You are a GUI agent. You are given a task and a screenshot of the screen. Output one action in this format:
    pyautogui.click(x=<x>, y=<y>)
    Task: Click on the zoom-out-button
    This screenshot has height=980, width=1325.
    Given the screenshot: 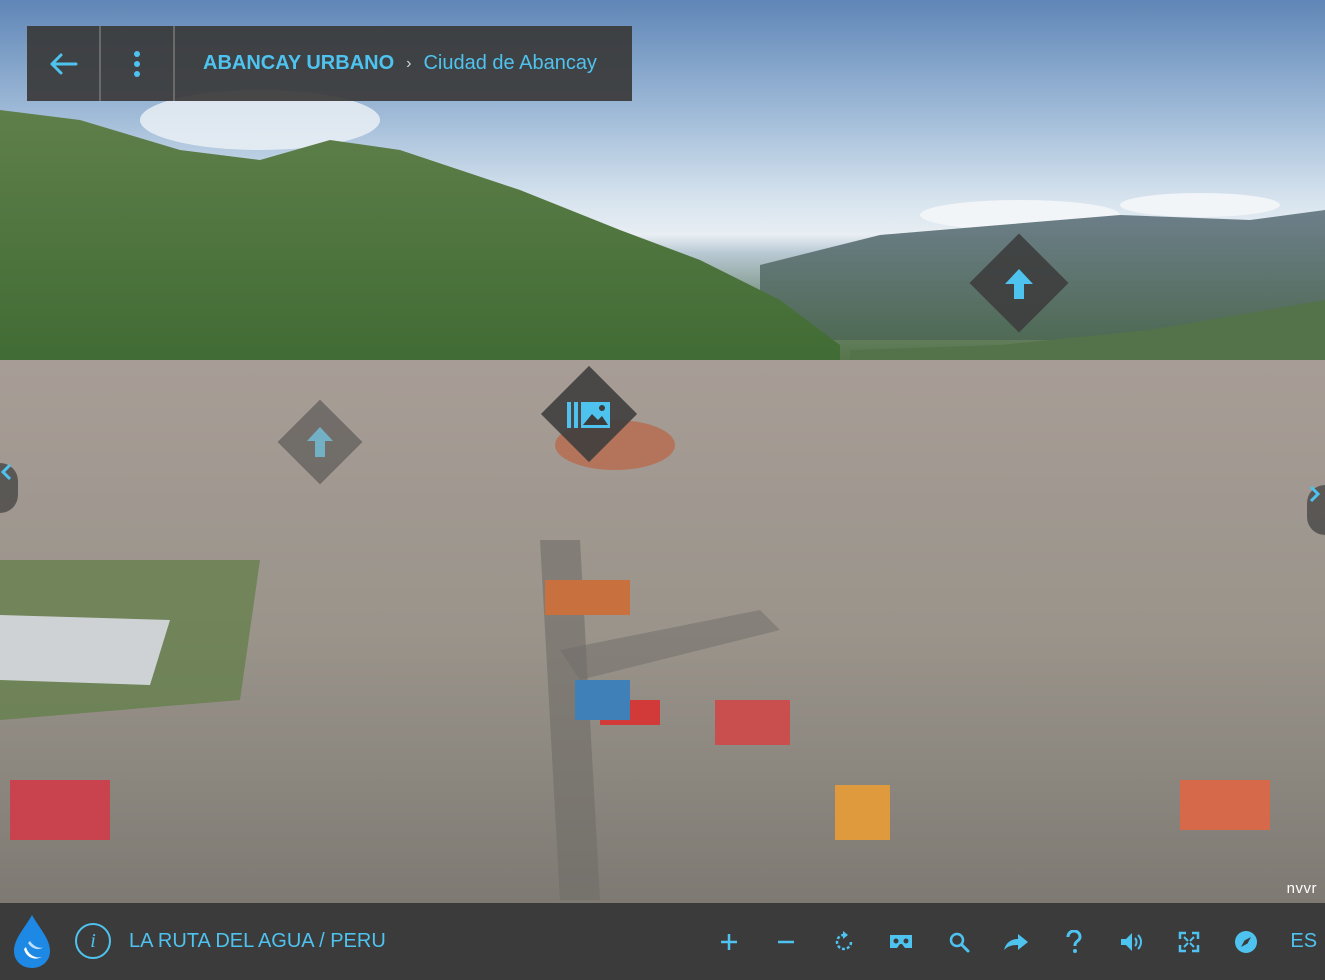 What is the action you would take?
    pyautogui.click(x=787, y=942)
    